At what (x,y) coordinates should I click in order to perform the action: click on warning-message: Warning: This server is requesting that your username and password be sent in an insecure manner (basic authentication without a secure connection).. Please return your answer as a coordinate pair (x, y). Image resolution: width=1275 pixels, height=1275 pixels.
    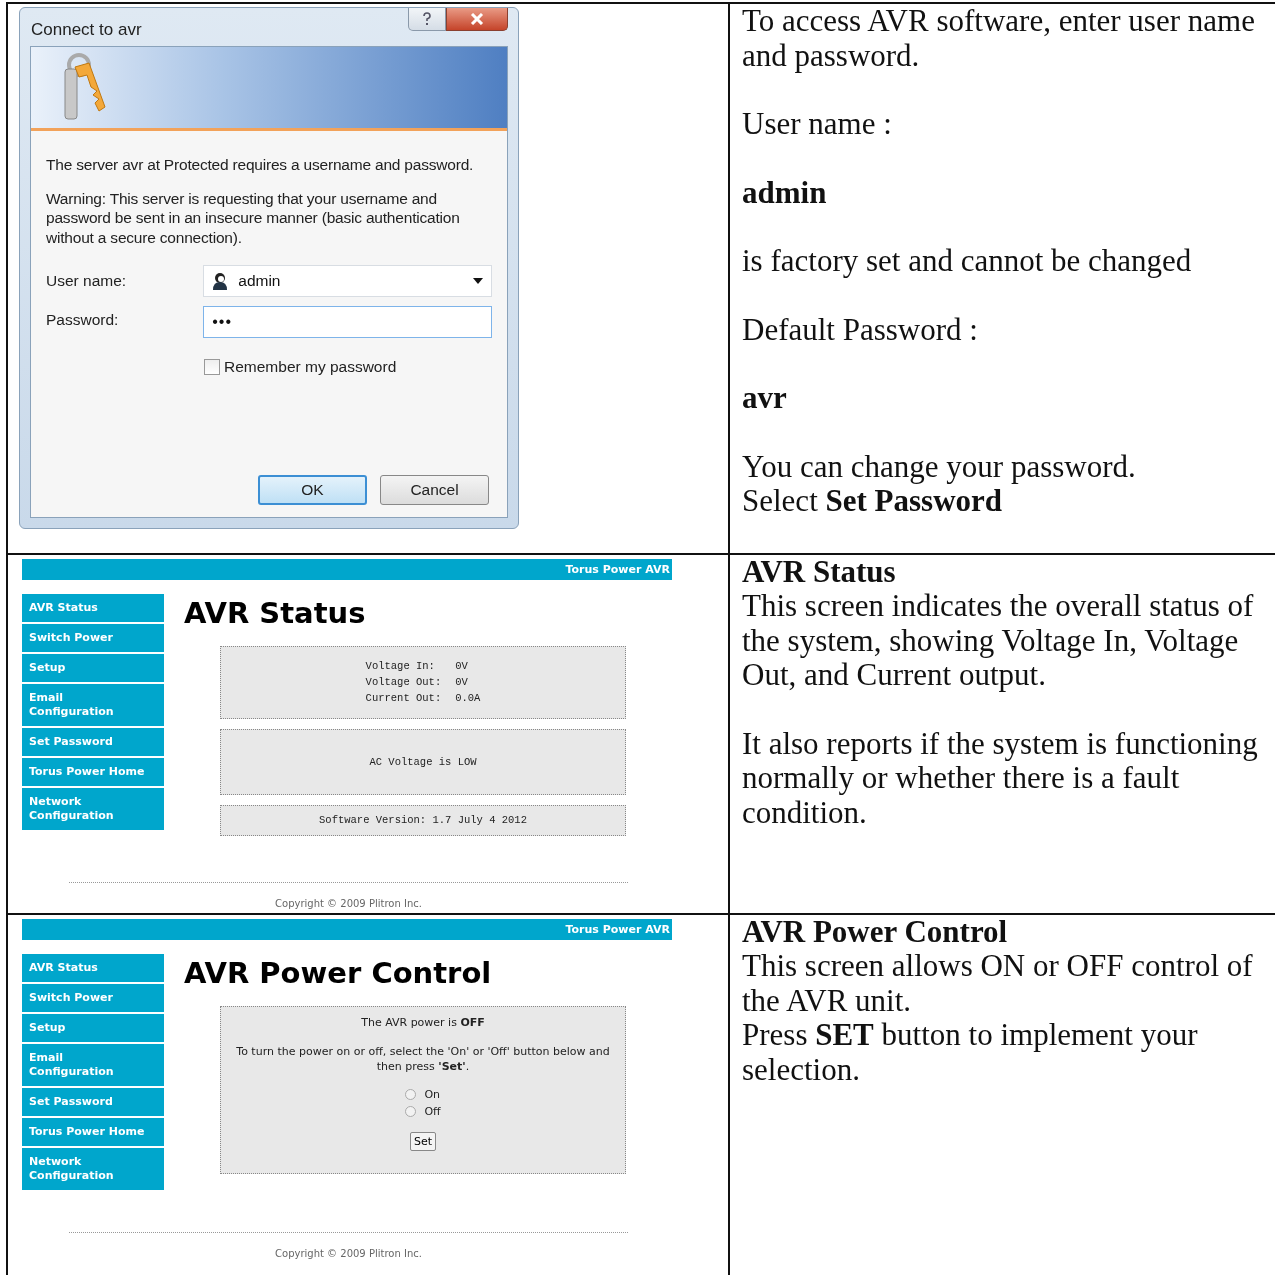
    Looking at the image, I should click on (253, 217).